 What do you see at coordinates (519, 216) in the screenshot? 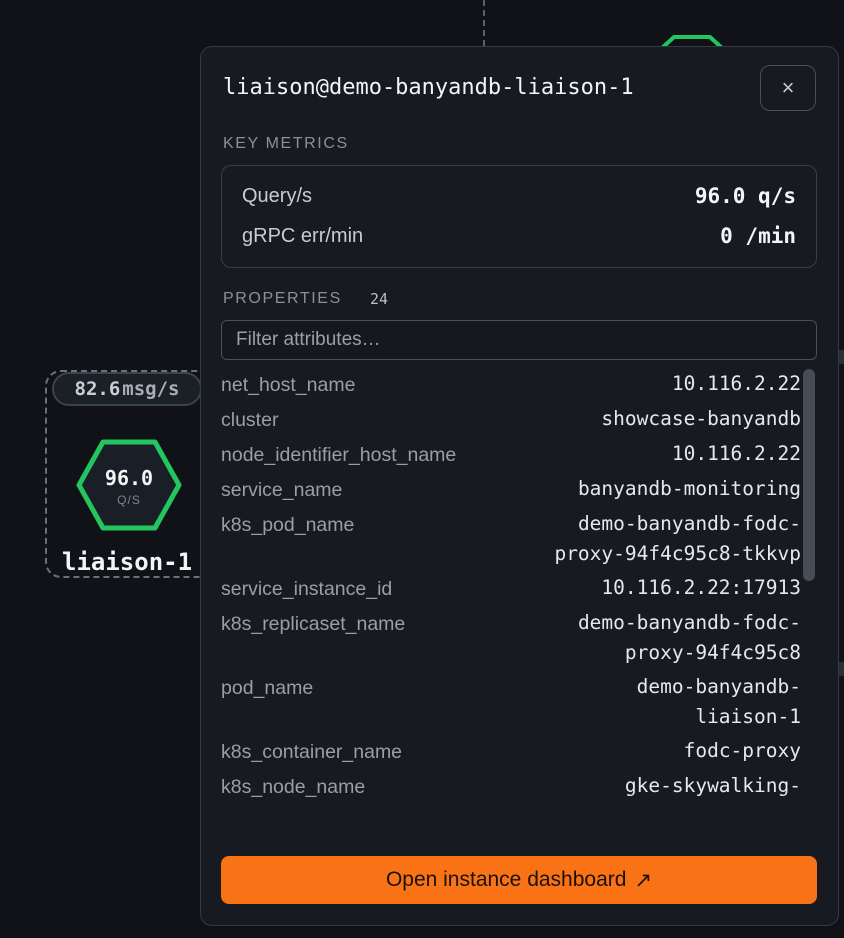
I see `key-metrics-box: Query/s 96.0 q/s gRPC err/min 0 /min` at bounding box center [519, 216].